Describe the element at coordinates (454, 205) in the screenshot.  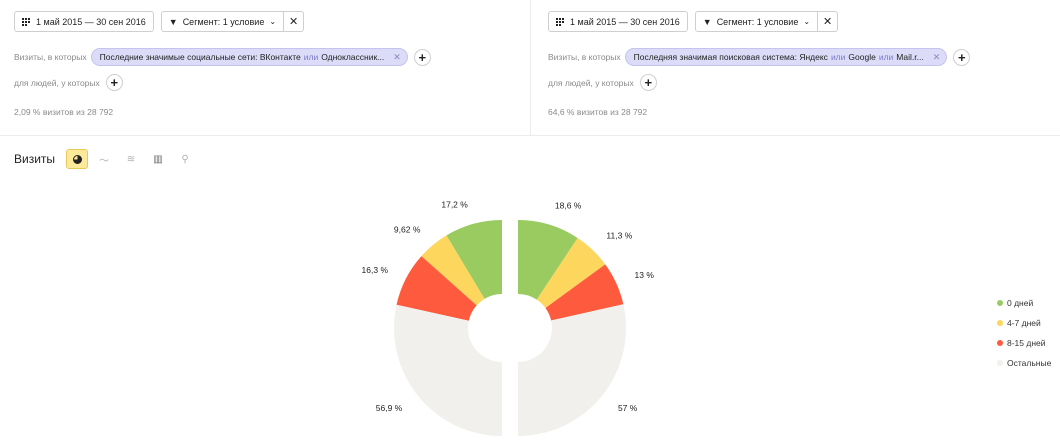
I see `slice-label: 17,2 %` at that location.